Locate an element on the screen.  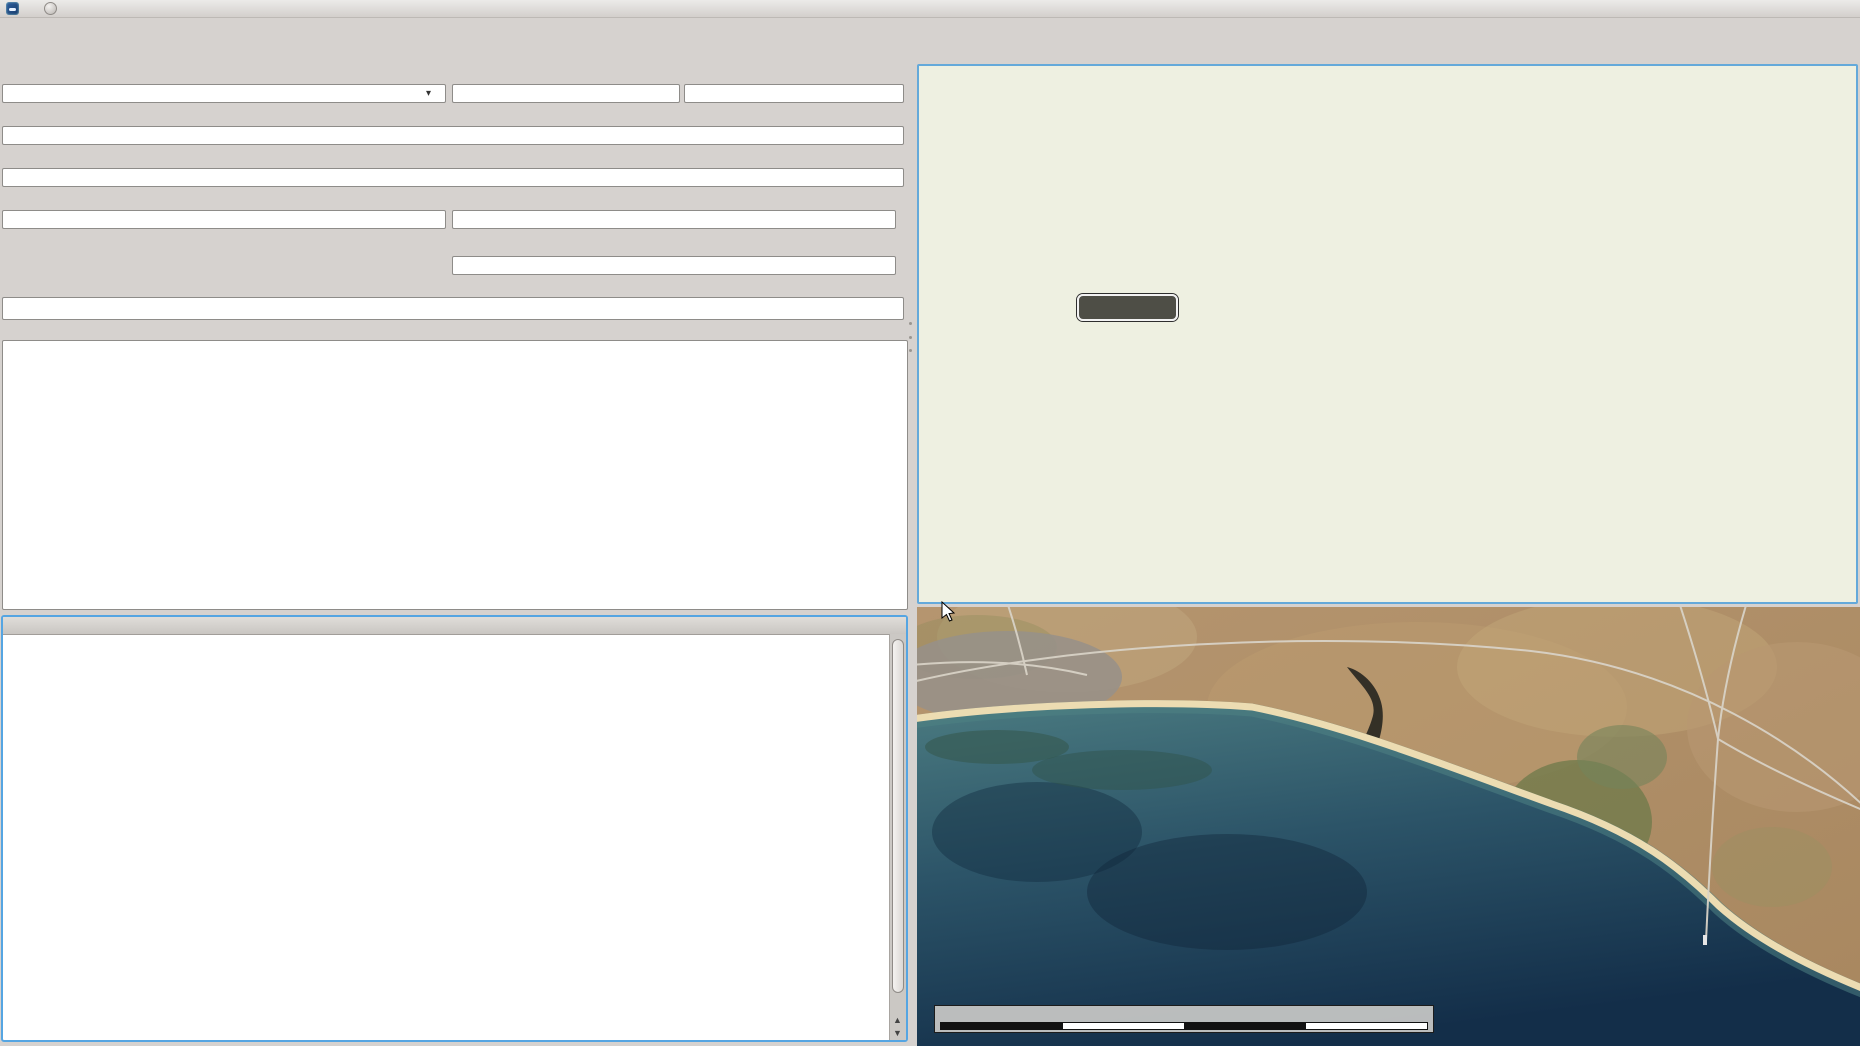
dive-list-scrollbar: ▲ ▼ is located at coordinates (897, 837).